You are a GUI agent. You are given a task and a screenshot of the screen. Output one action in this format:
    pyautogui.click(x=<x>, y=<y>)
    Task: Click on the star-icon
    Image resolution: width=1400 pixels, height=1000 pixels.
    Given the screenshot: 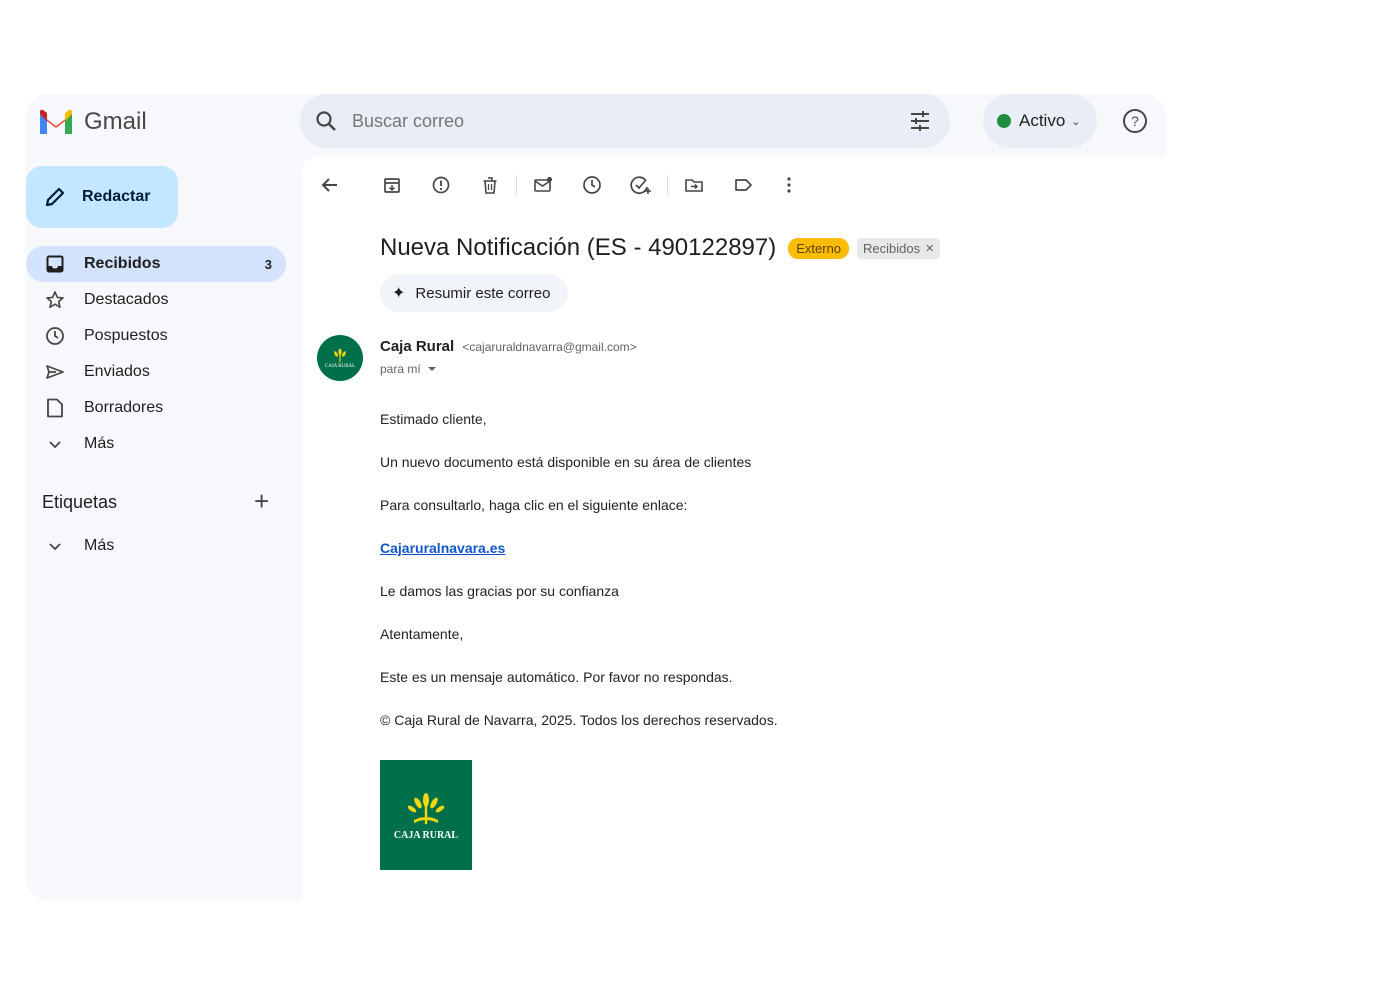 What is the action you would take?
    pyautogui.click(x=55, y=300)
    